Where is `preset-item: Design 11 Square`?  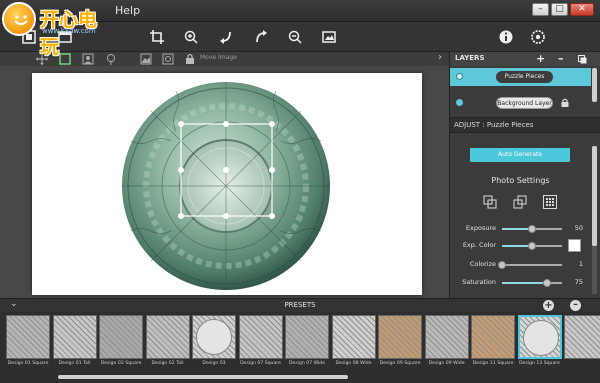 preset-item: Design 11 Square is located at coordinates (493, 346).